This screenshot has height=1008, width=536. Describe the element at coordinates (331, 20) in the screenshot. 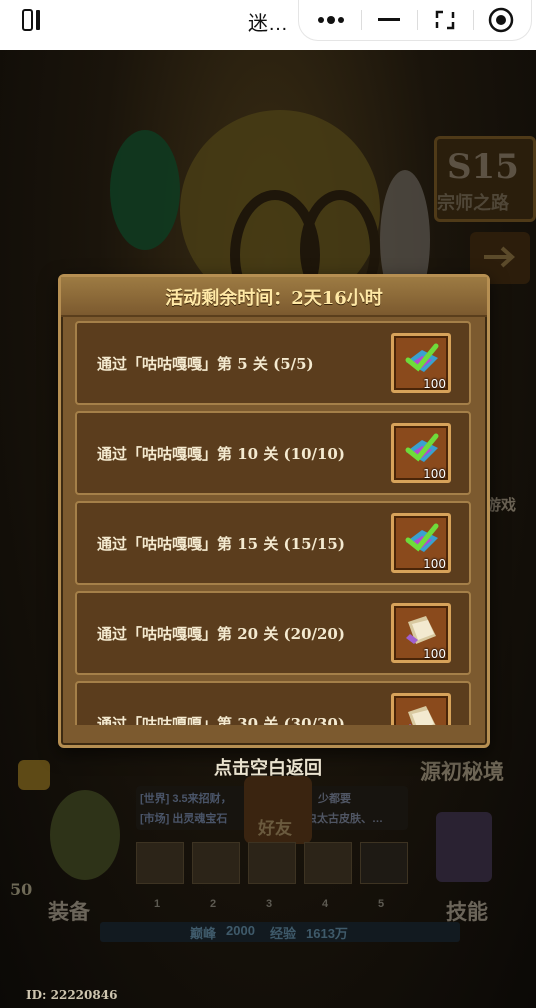

I see `more-dots-icon` at that location.